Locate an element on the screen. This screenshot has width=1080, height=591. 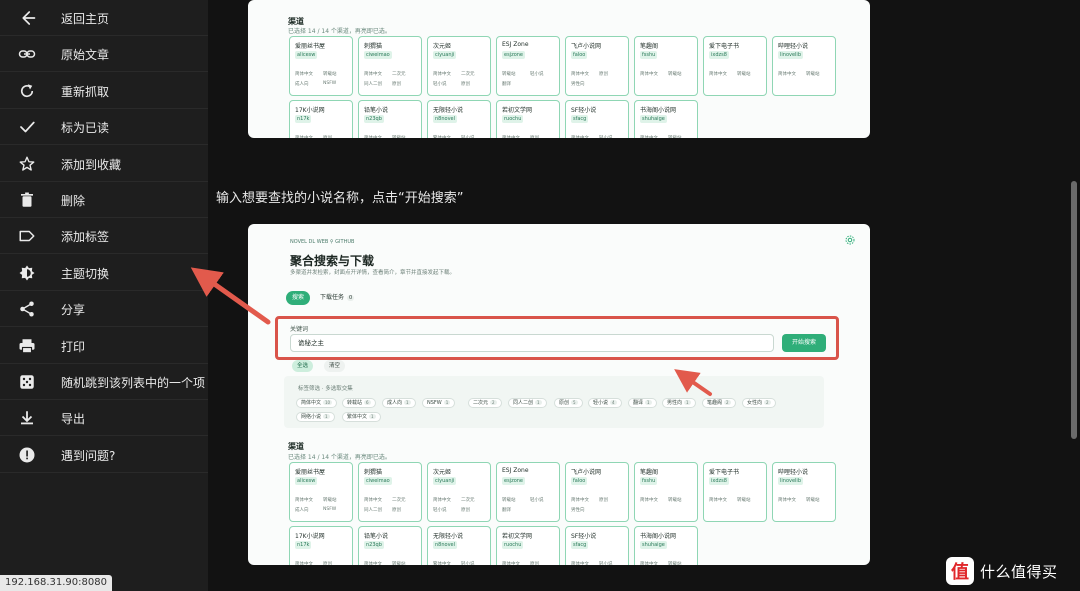
tag-filter-chip: 成人向 1 is located at coordinates (399, 403).